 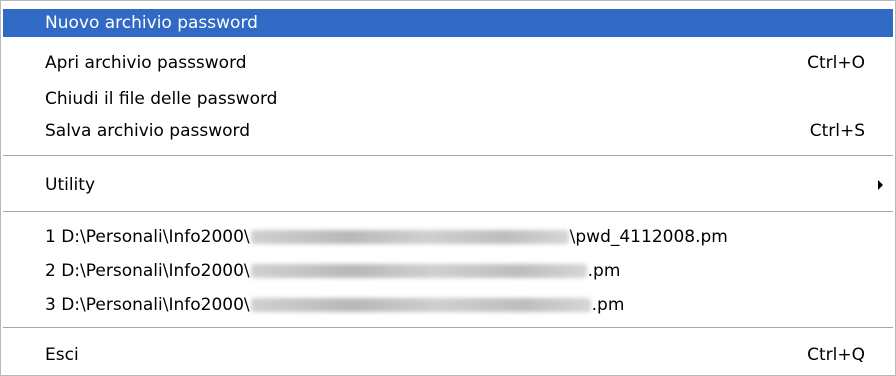 What do you see at coordinates (448, 131) in the screenshot?
I see `menu-item-save-archive: Salva archivio password Ctrl+S` at bounding box center [448, 131].